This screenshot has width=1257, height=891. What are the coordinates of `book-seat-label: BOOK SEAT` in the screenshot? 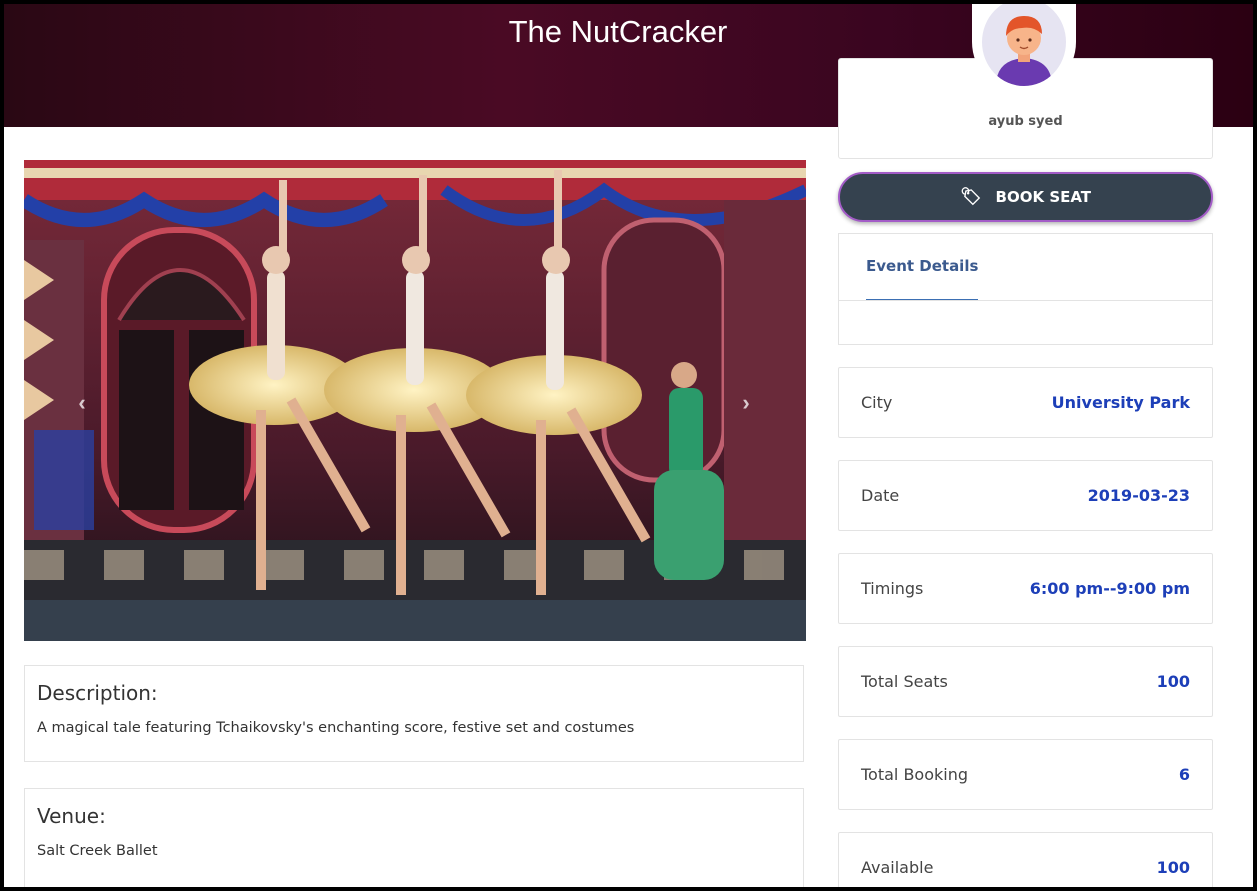 It's located at (1043, 197).